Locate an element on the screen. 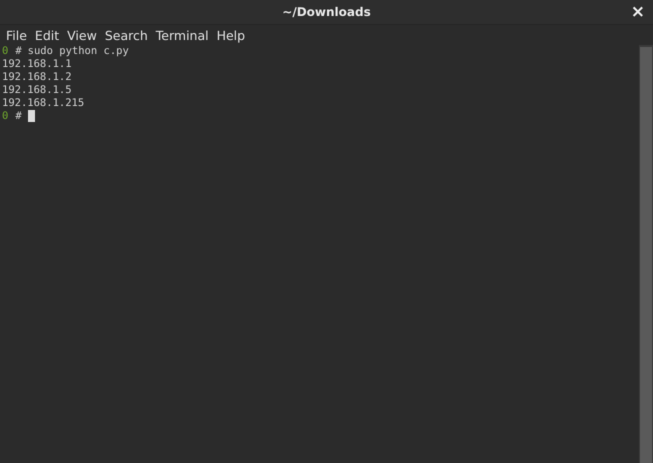 The width and height of the screenshot is (653, 463). output-line: 192.168.1.1 is located at coordinates (37, 64).